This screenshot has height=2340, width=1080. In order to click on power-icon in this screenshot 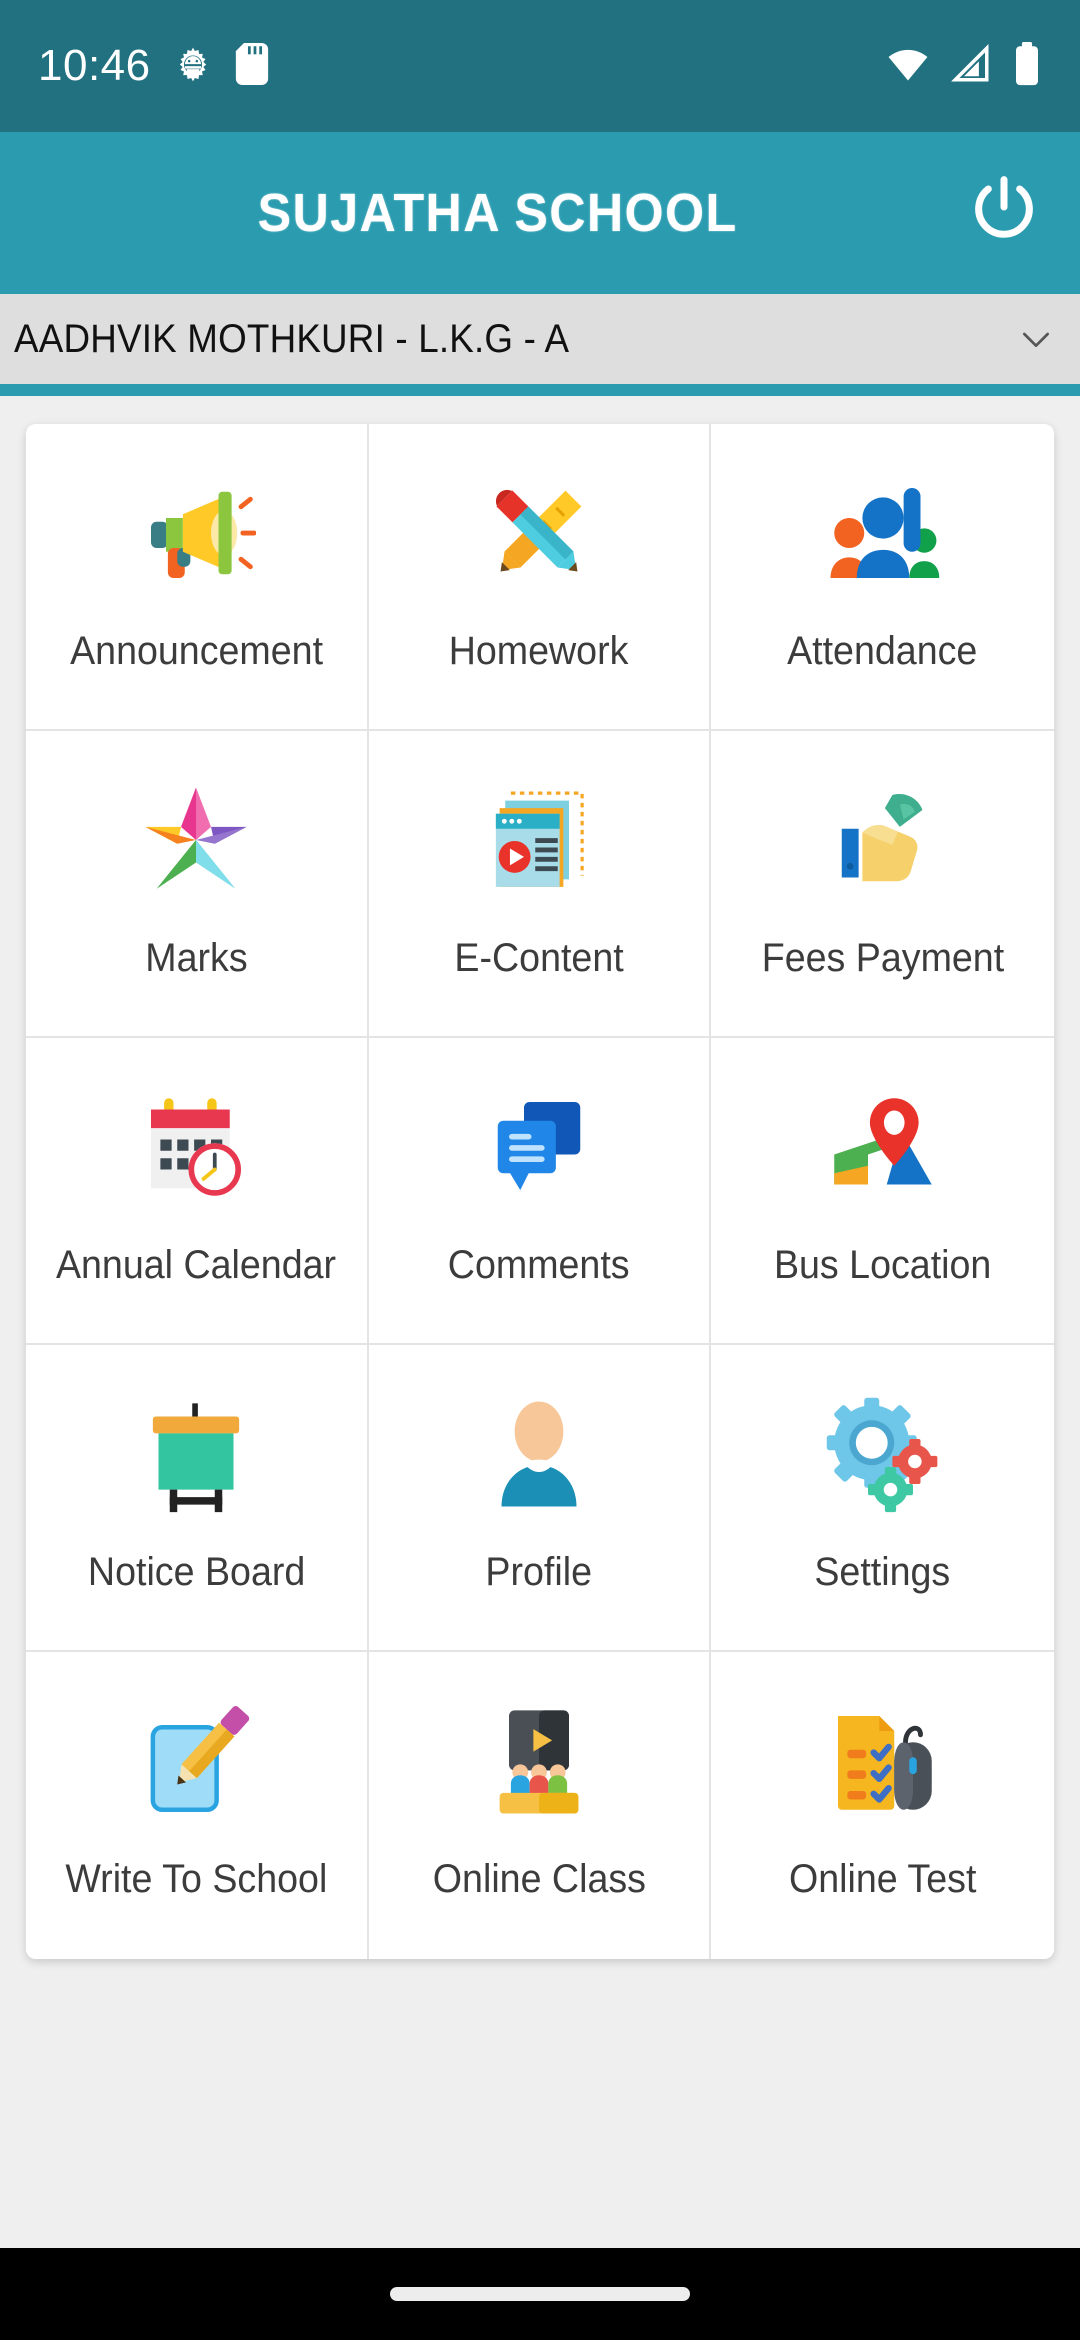, I will do `click(1004, 213)`.